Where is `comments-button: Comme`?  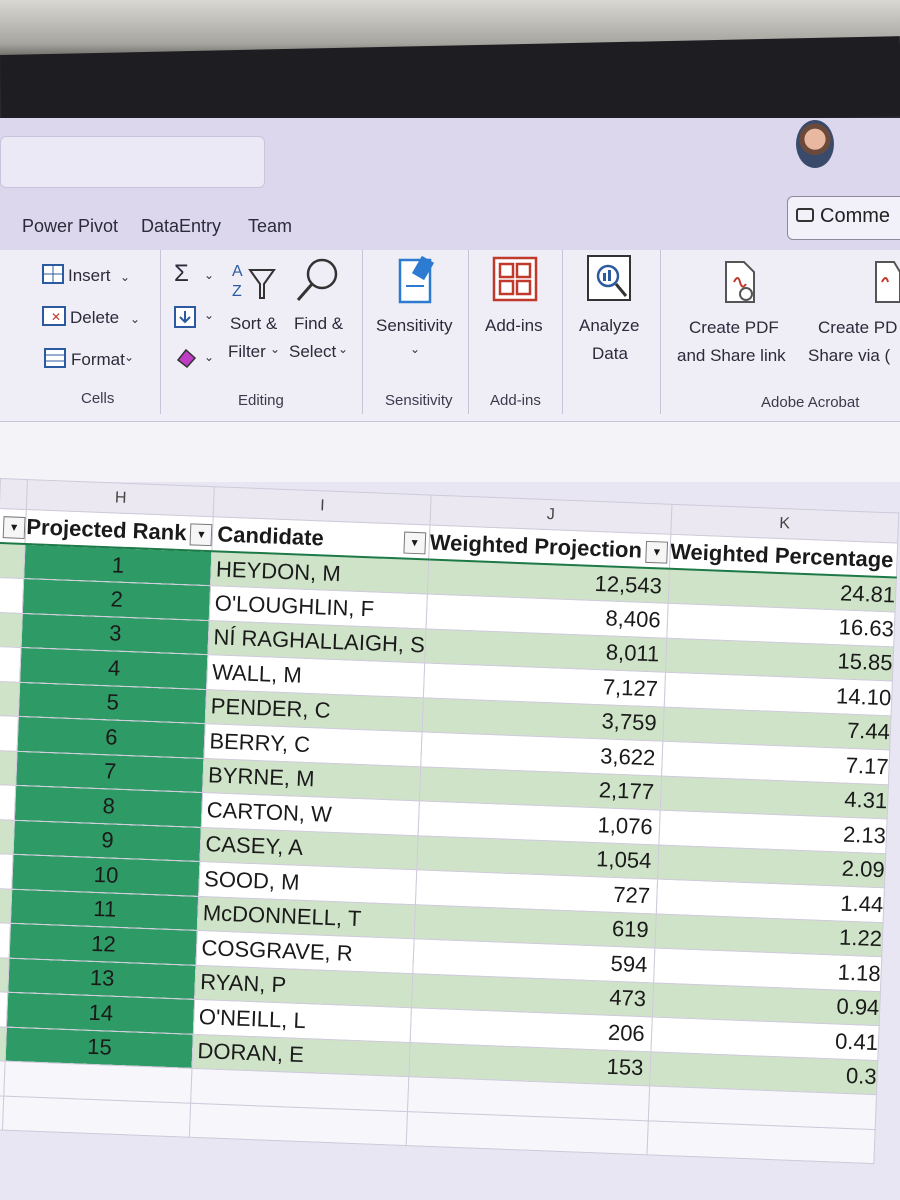
comments-button: Comme is located at coordinates (843, 218).